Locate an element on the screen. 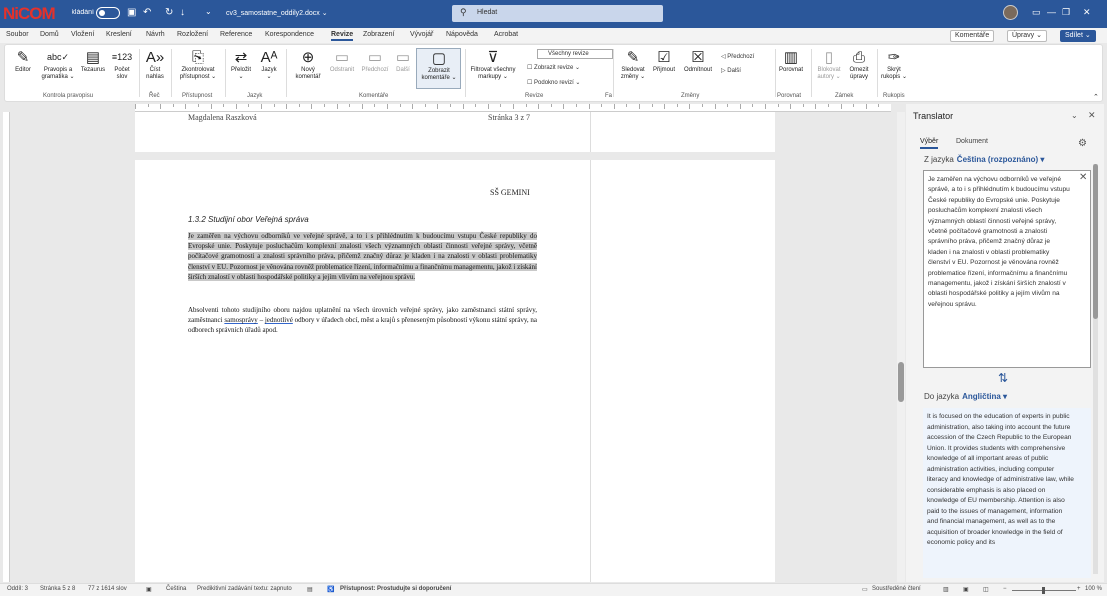  show-comments-button: ▢ Zobrazit komentáře ⌄ is located at coordinates (438, 68).